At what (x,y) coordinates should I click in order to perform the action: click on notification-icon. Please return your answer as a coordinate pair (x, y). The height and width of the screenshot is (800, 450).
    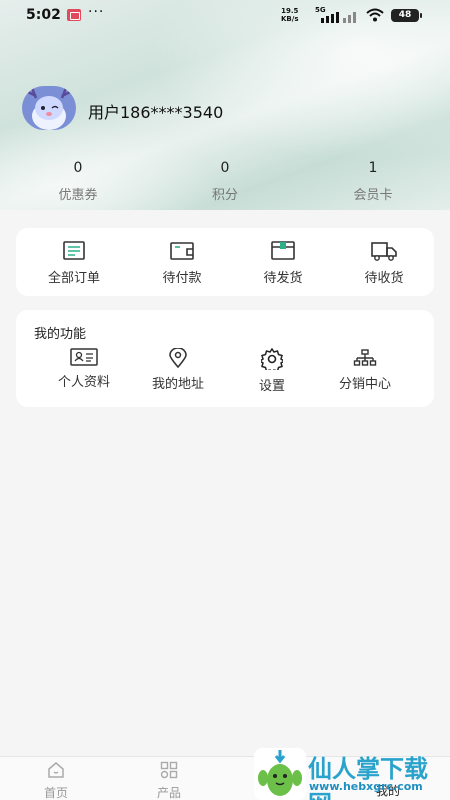
    Looking at the image, I should click on (74, 15).